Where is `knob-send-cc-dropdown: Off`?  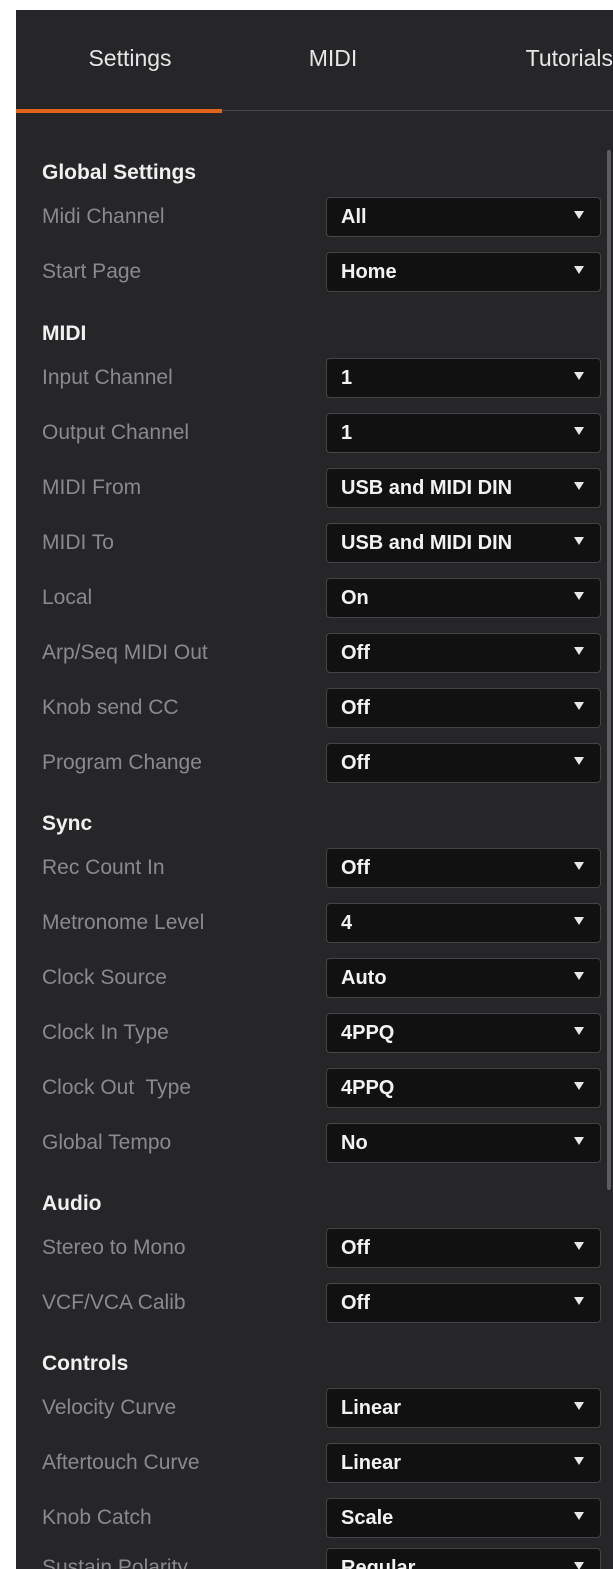 knob-send-cc-dropdown: Off is located at coordinates (463, 708).